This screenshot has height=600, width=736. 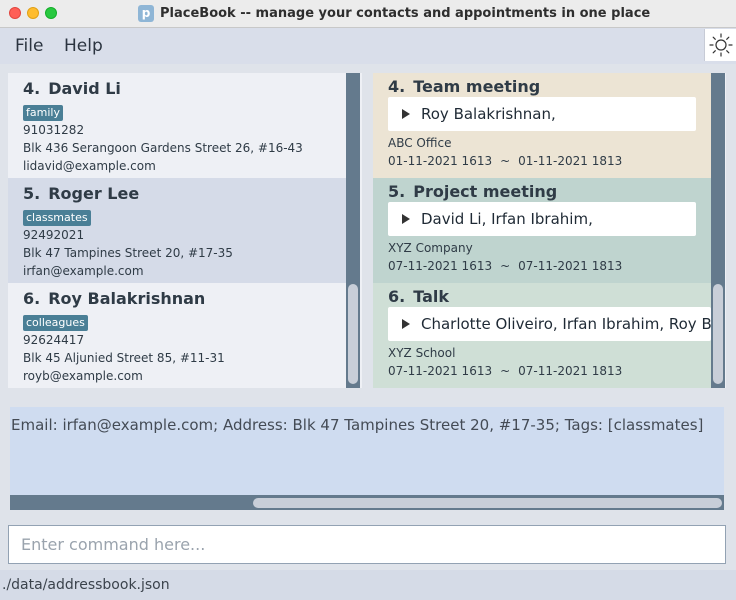 I want to click on appointment-end: 01-11-2021 1813, so click(x=570, y=161).